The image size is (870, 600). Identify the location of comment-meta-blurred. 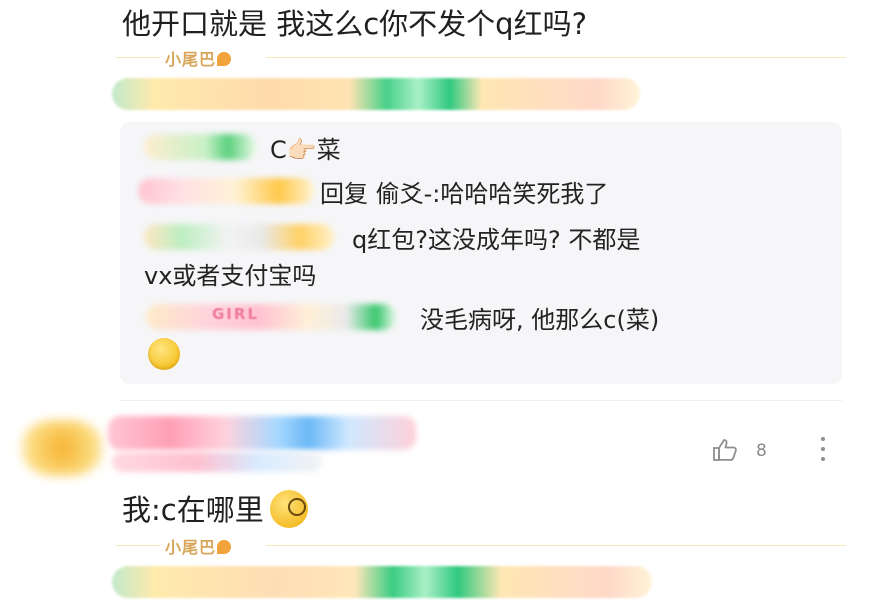
(217, 462).